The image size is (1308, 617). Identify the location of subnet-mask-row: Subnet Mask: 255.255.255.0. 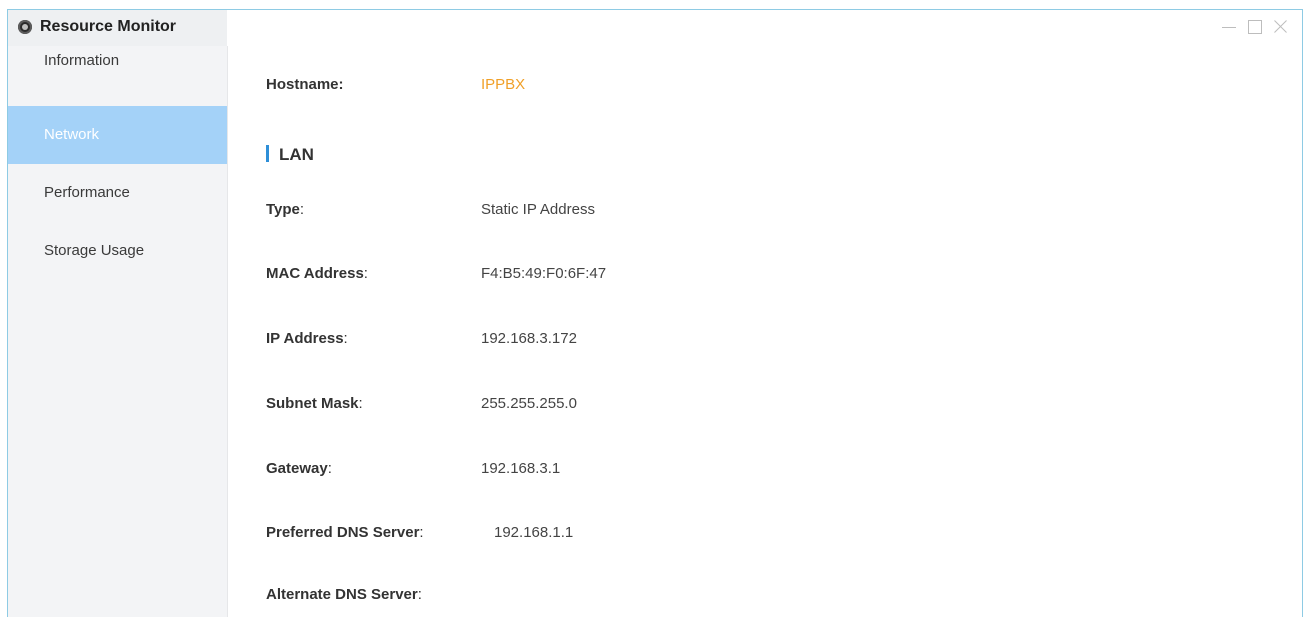
(421, 403).